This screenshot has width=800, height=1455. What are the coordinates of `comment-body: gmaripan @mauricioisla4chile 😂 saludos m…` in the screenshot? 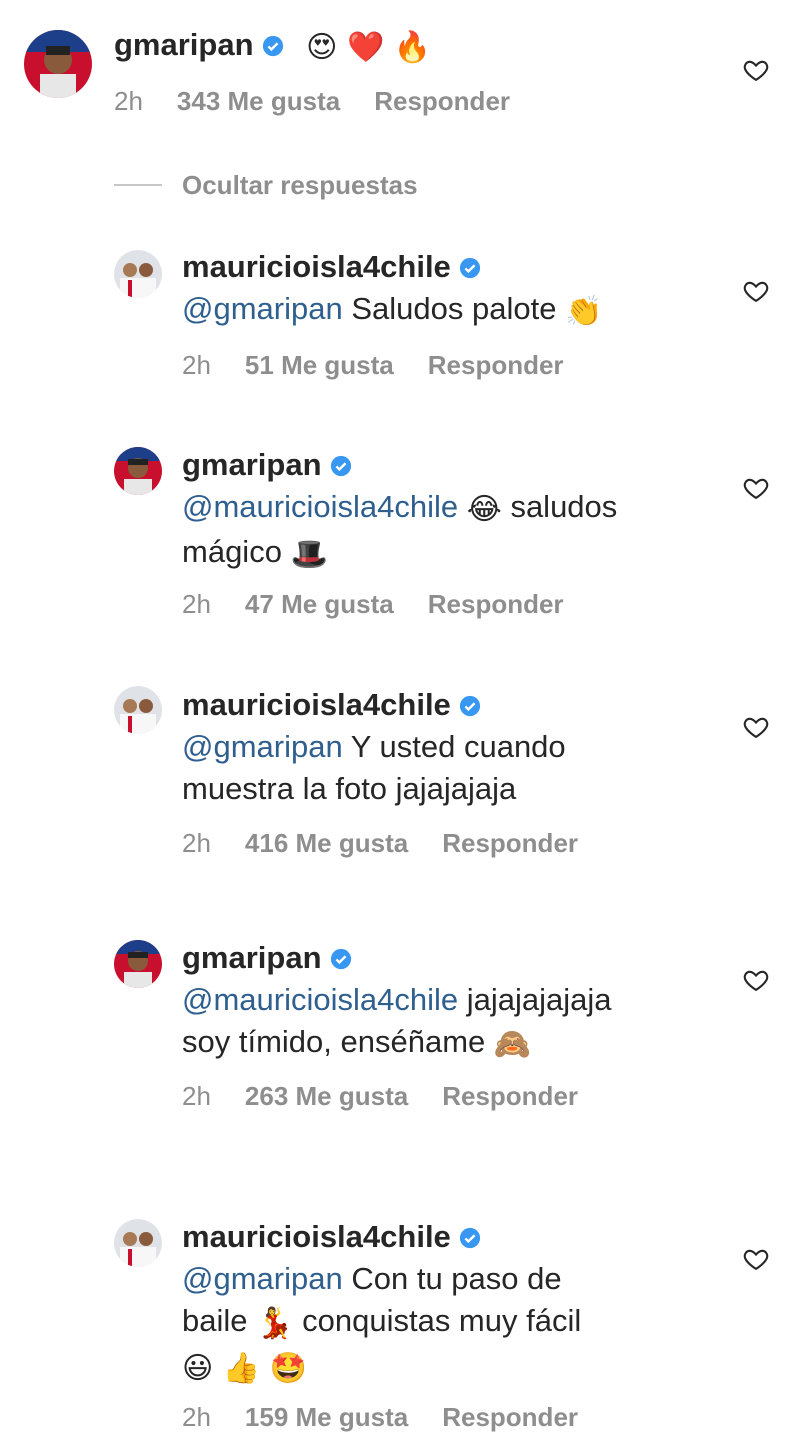 It's located at (441, 510).